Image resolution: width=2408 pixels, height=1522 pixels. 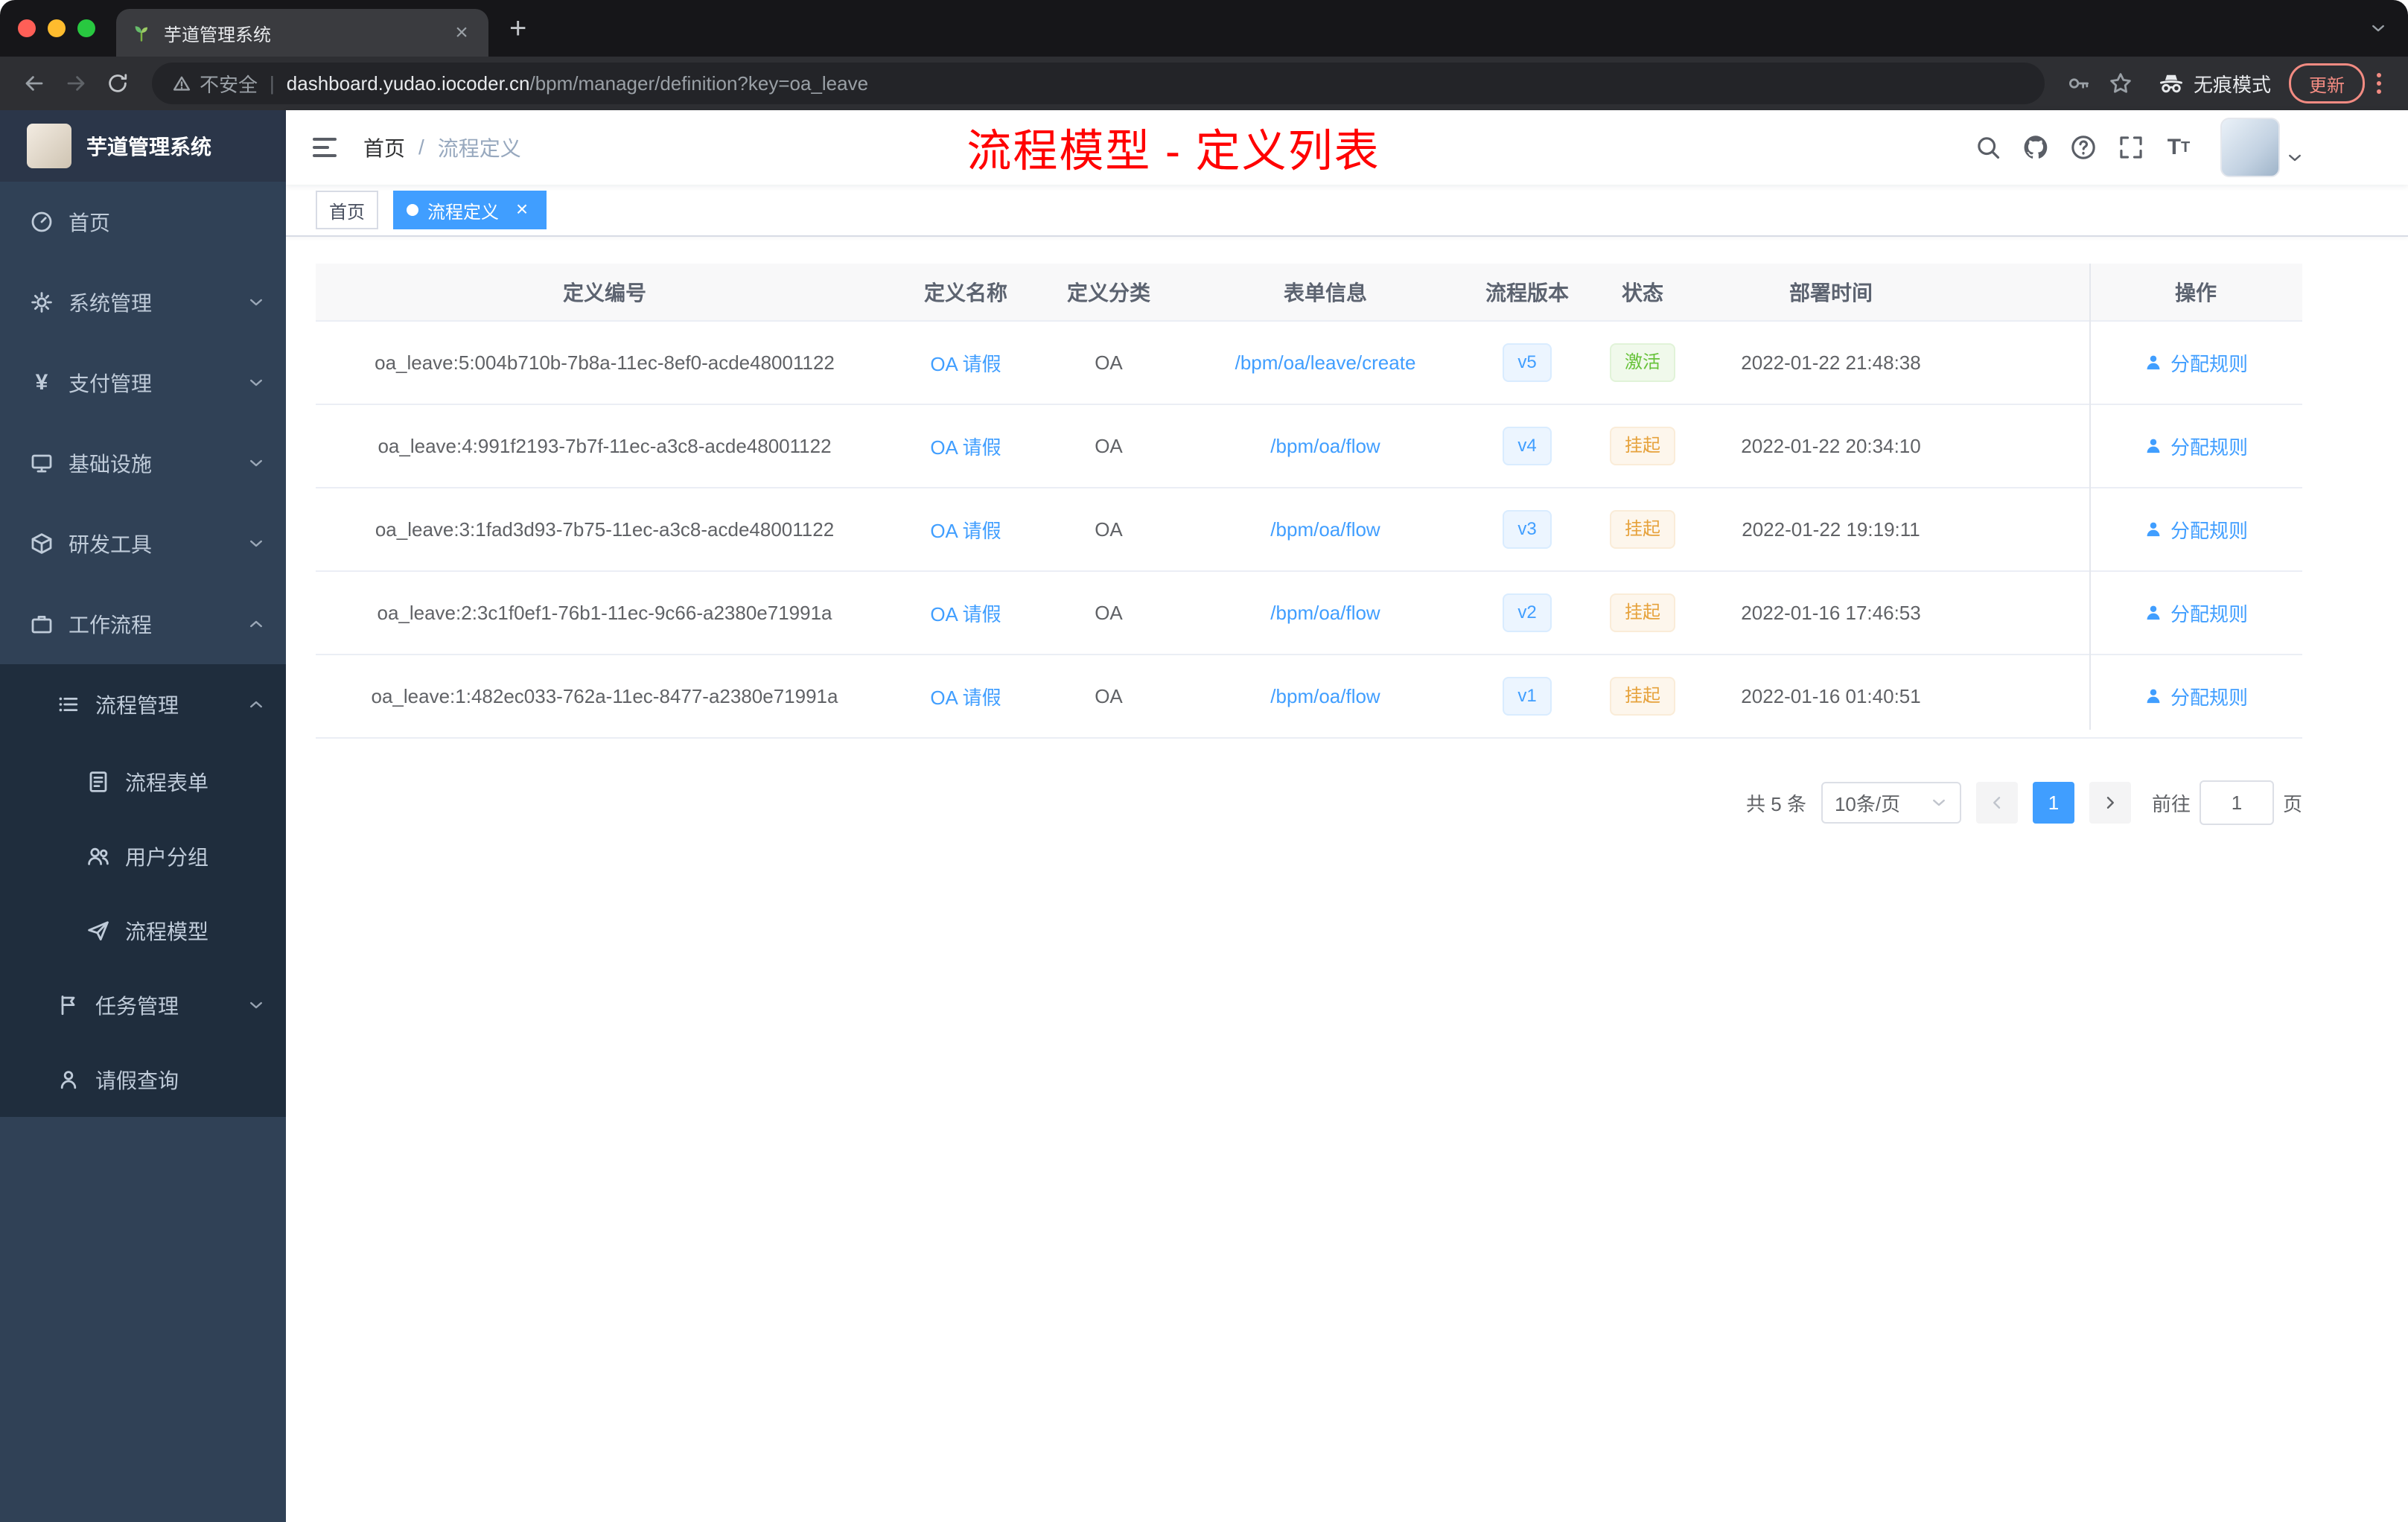 I want to click on sidebar-toggle-icon, so click(x=326, y=147).